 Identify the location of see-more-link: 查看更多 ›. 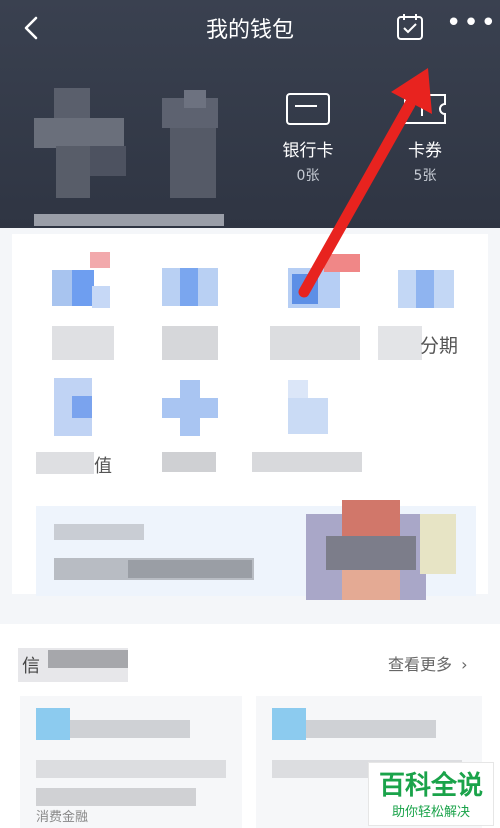
(428, 663).